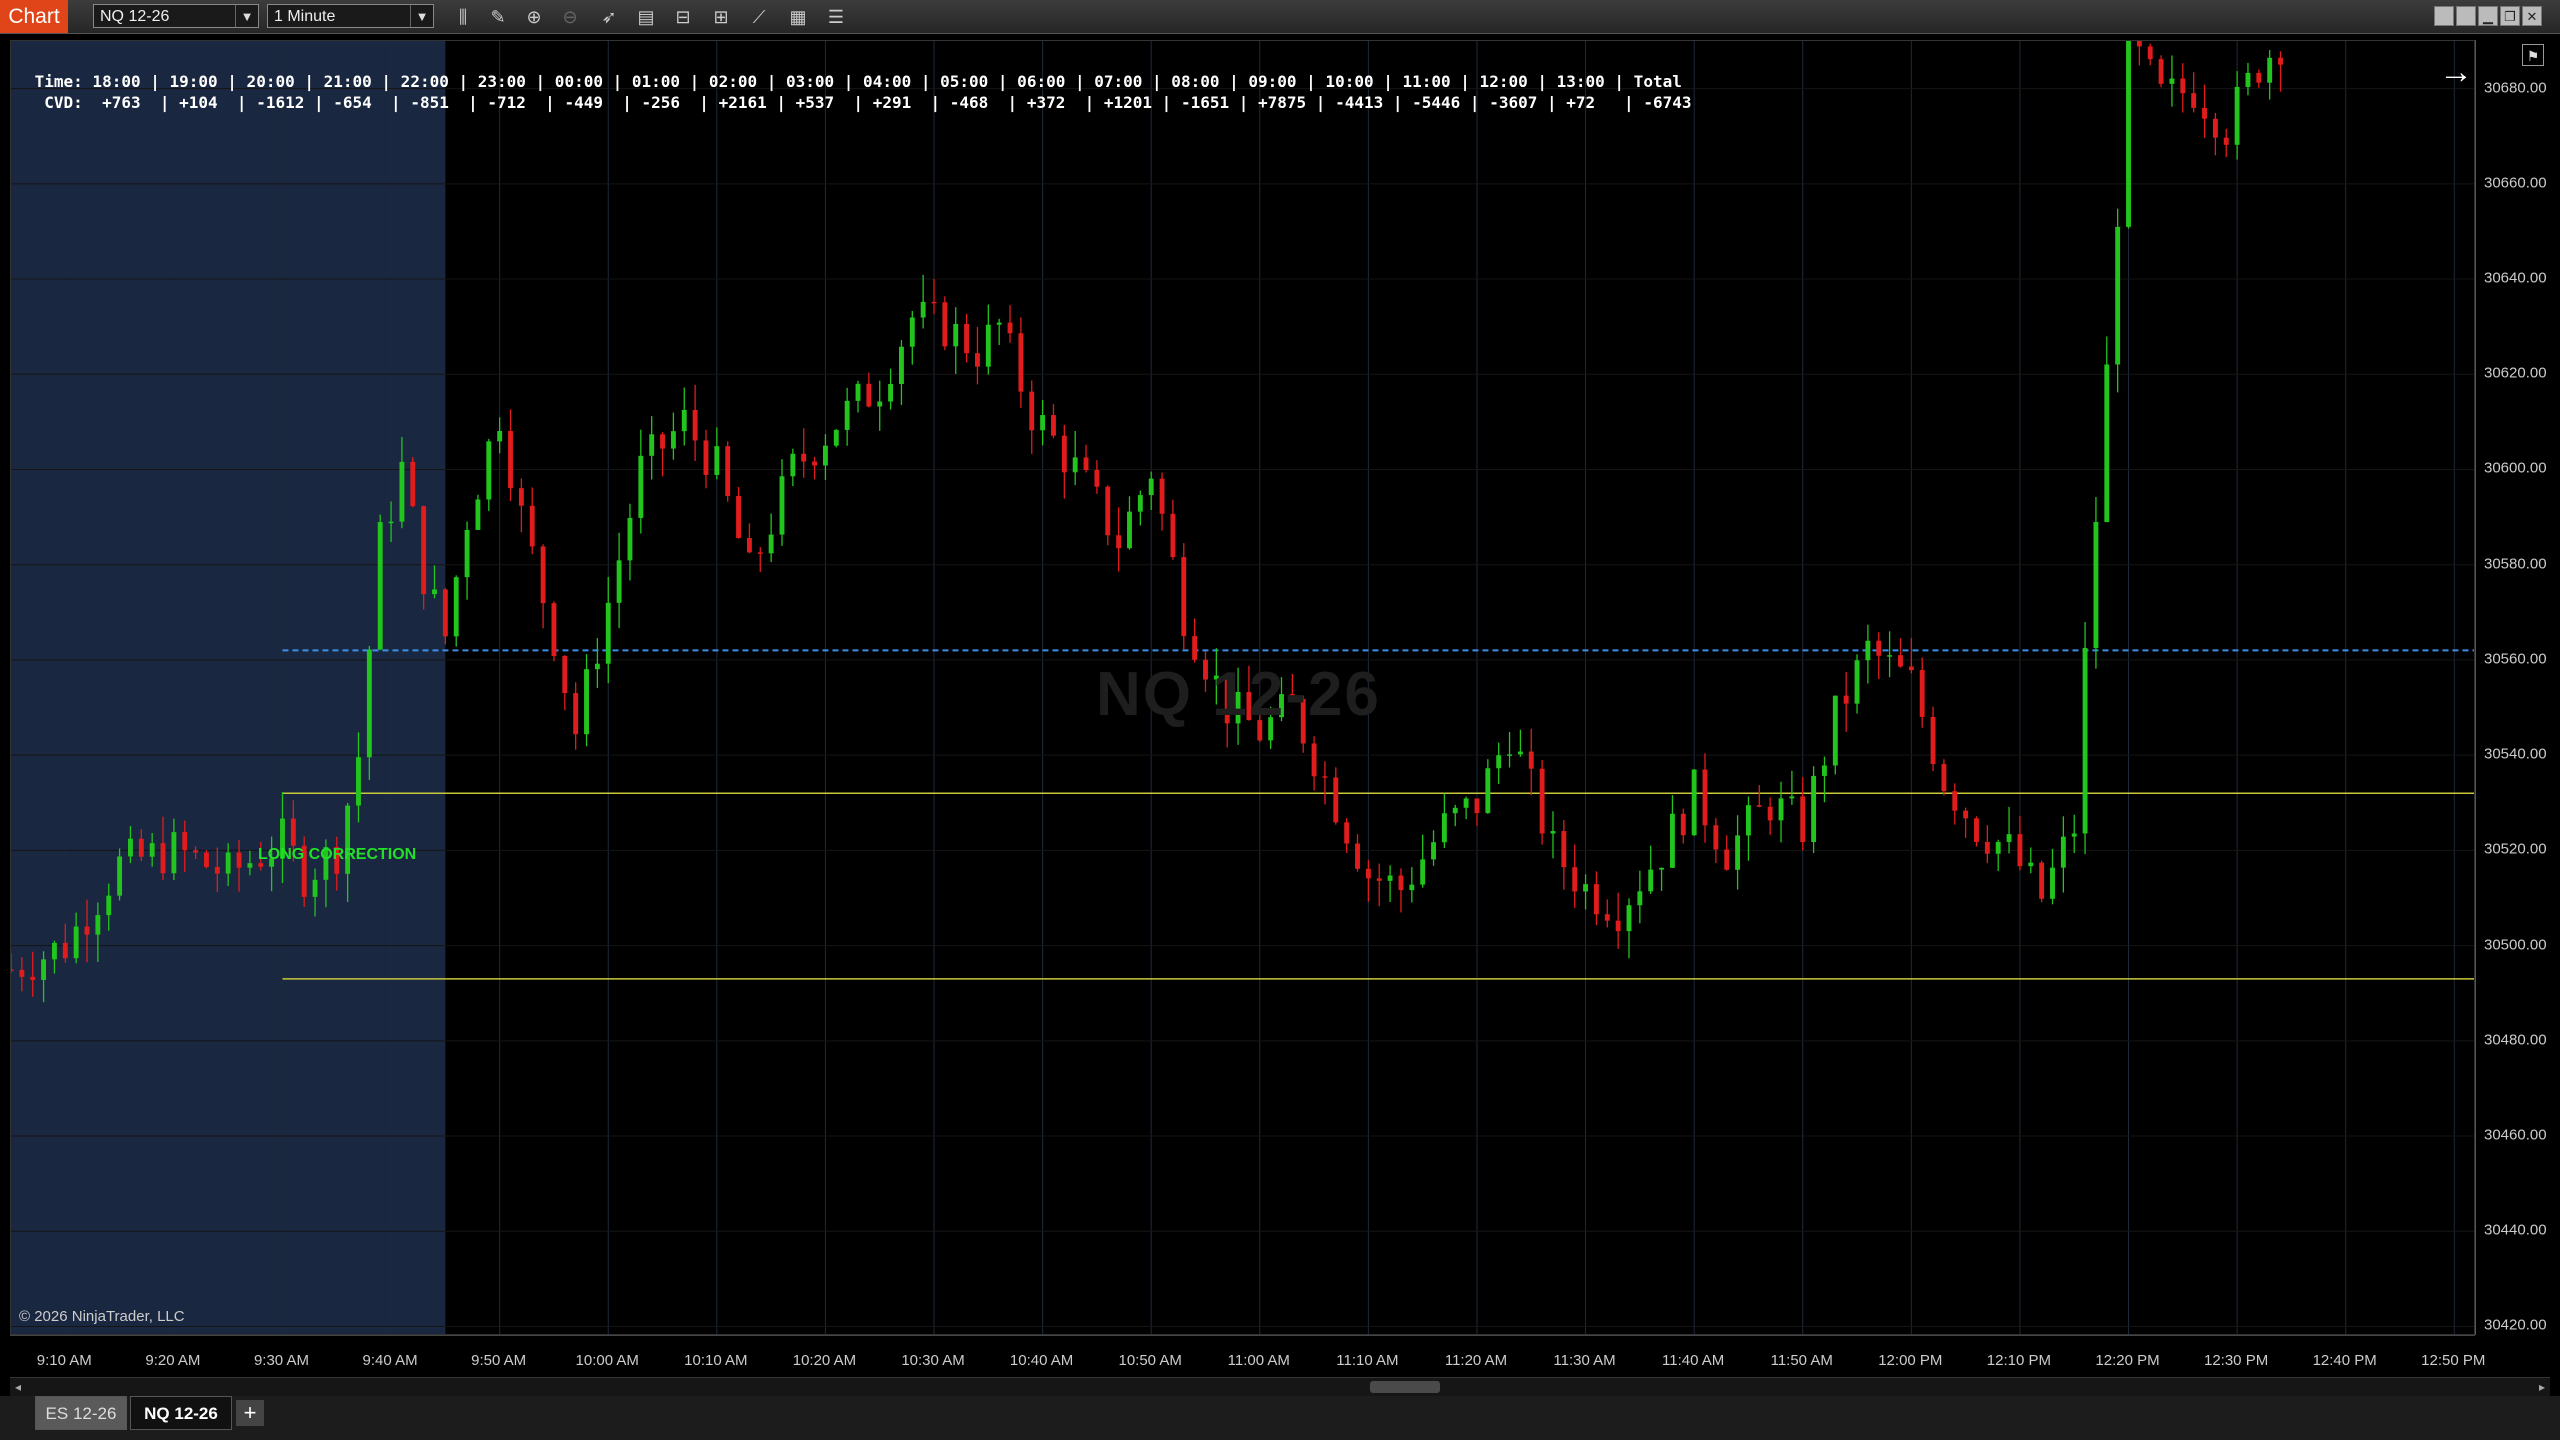  What do you see at coordinates (1280, 1418) in the screenshot?
I see `chart-tab-bar: ES 12-26 NQ 12-26 +` at bounding box center [1280, 1418].